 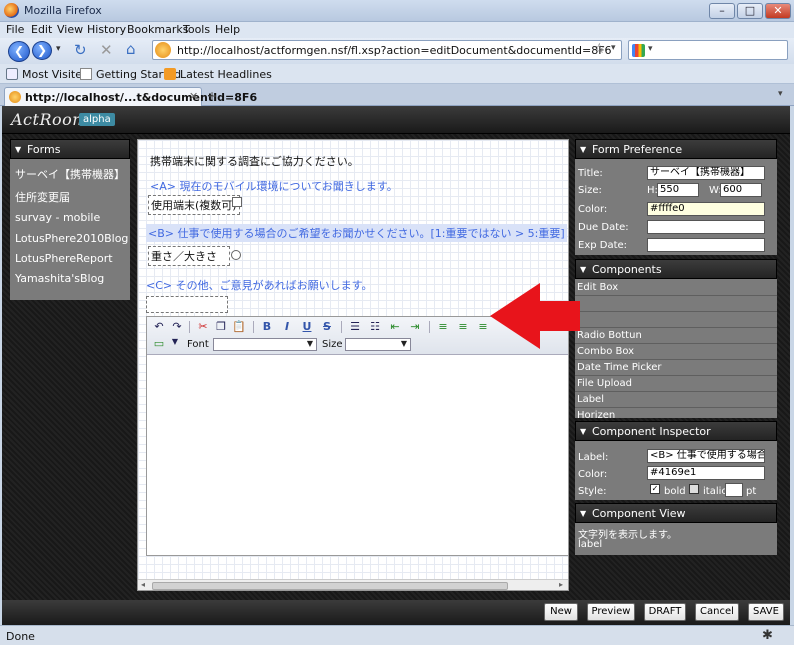 I want to click on font-select: ▼, so click(x=265, y=344).